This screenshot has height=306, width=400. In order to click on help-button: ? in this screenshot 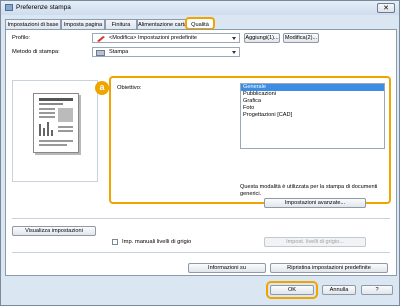, I will do `click(377, 290)`.